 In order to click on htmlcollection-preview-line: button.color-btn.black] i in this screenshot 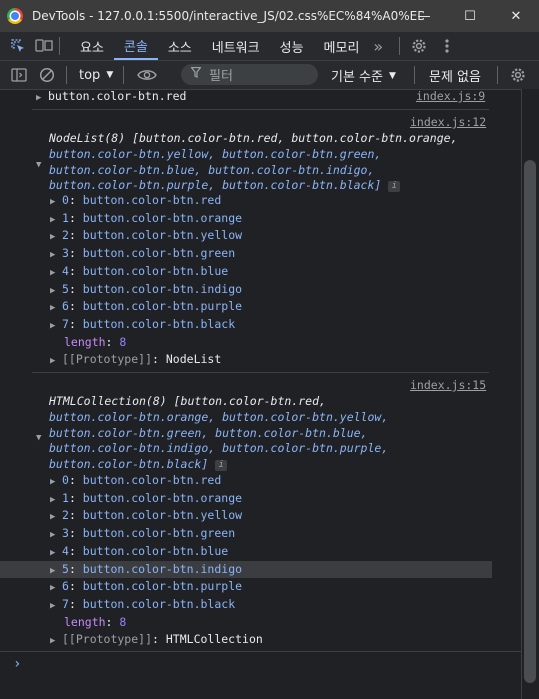, I will do `click(138, 464)`.